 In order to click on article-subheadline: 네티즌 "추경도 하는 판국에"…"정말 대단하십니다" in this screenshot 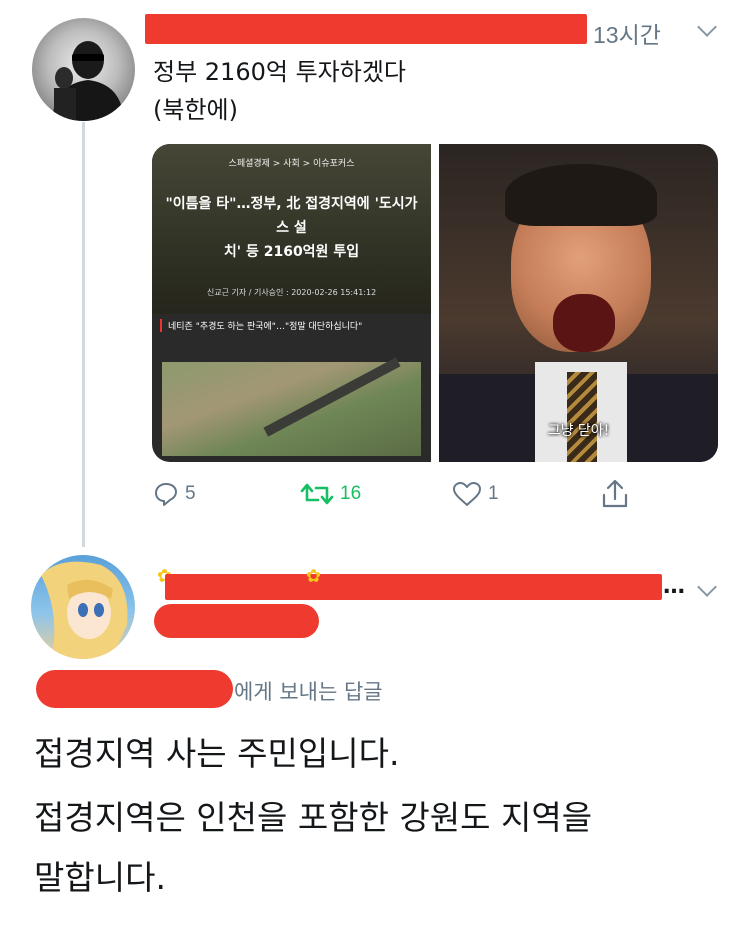, I will do `click(291, 325)`.